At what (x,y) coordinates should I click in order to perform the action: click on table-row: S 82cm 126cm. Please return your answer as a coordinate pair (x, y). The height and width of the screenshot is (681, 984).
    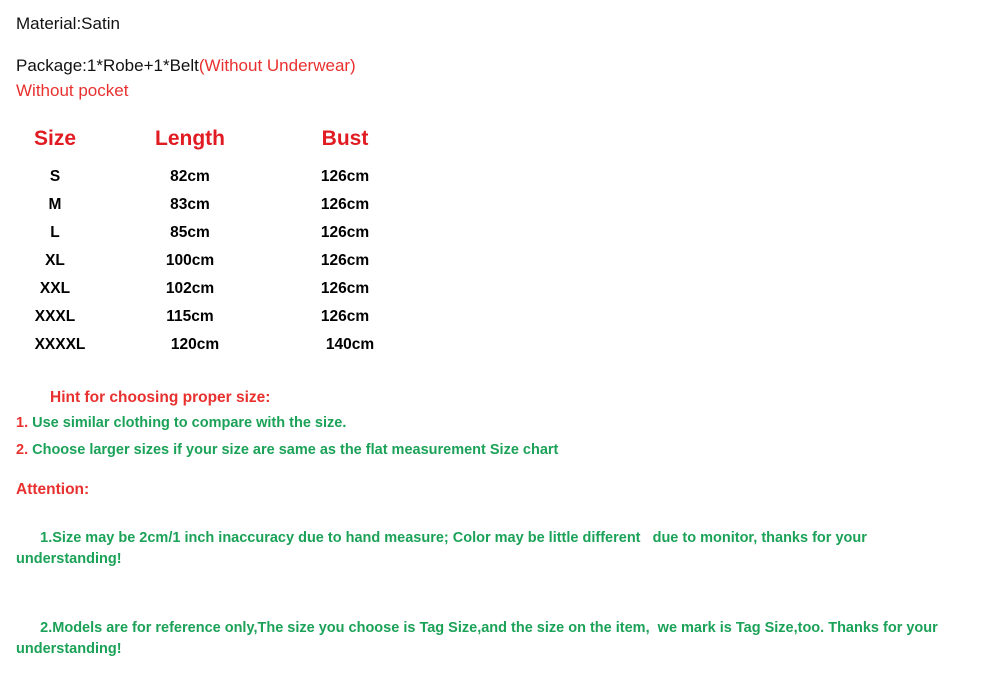
    Looking at the image, I should click on (210, 176).